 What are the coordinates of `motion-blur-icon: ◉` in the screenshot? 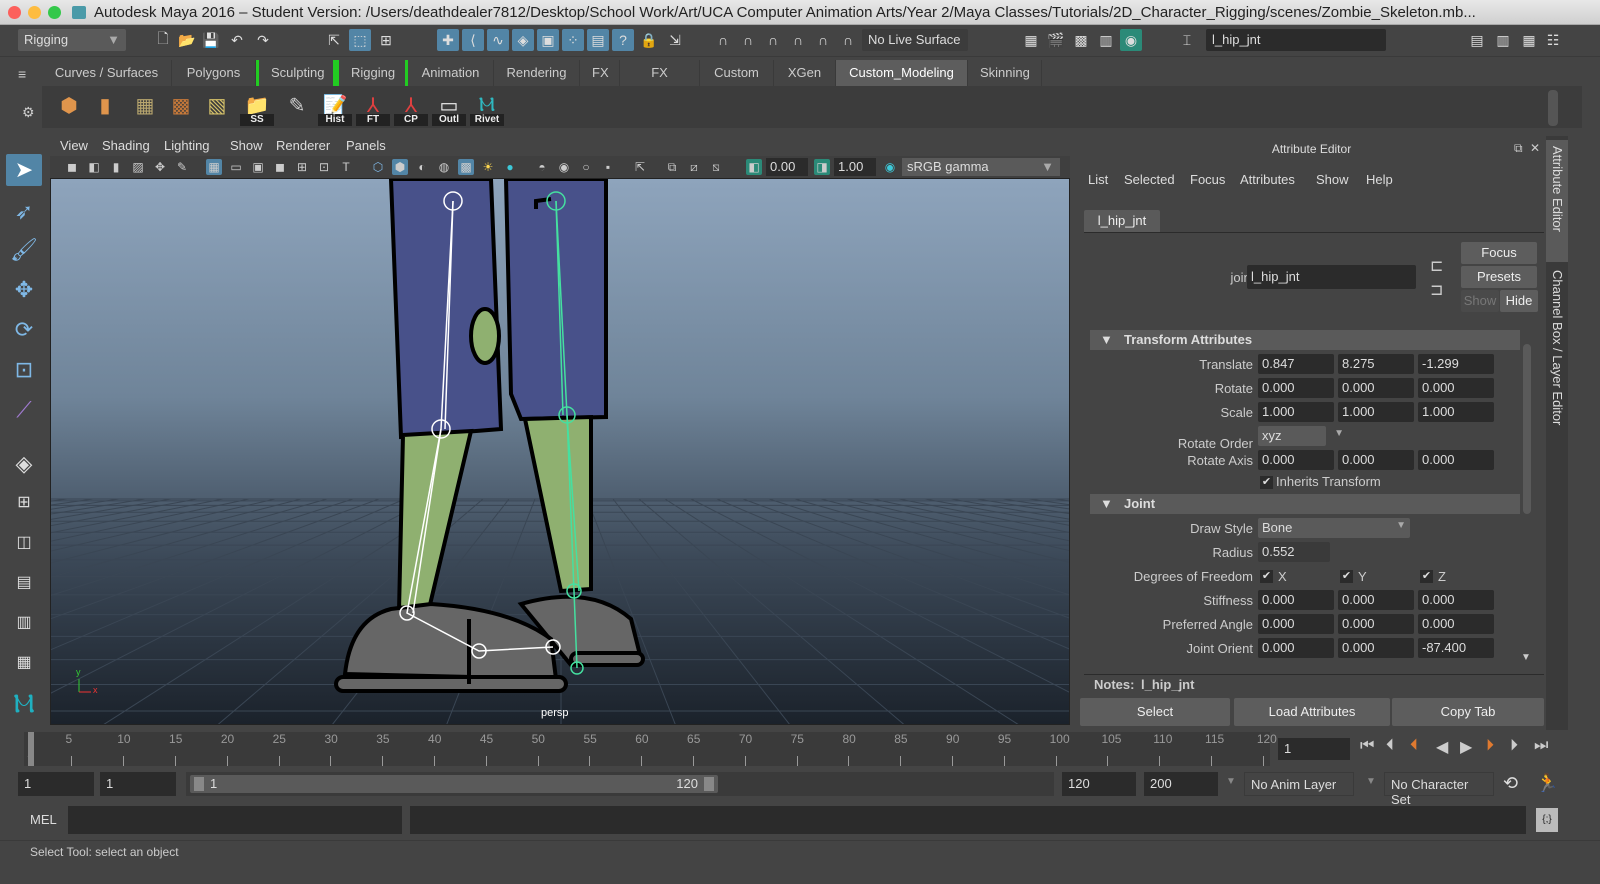 It's located at (564, 167).